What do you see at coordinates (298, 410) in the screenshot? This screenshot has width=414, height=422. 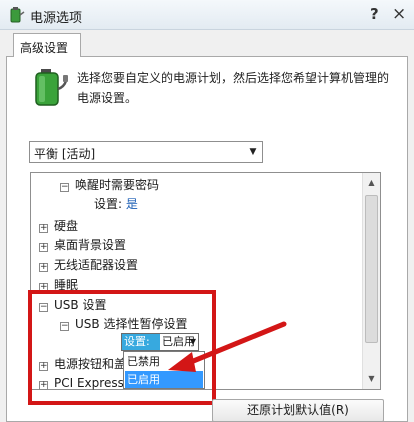 I see `restore-defaults-button: 还原计划默认值(R)` at bounding box center [298, 410].